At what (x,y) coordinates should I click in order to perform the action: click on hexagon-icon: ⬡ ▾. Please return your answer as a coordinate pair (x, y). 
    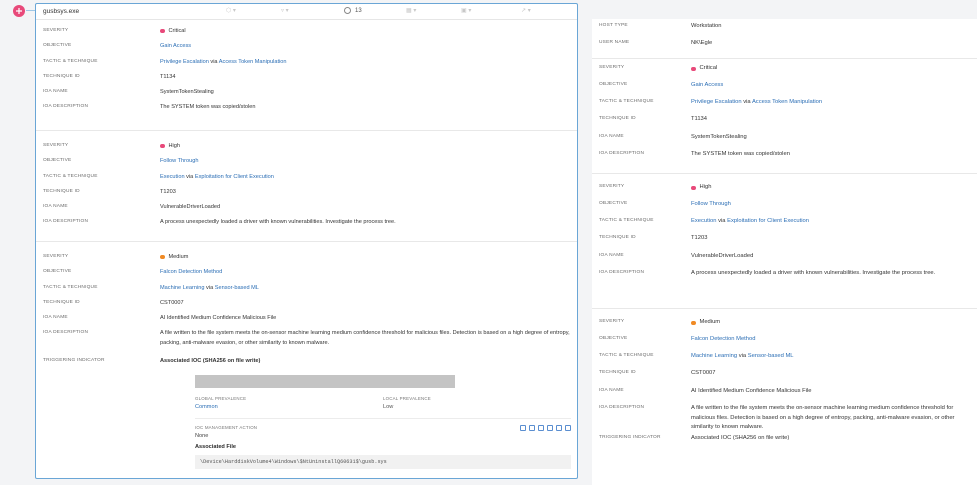
    Looking at the image, I should click on (231, 10).